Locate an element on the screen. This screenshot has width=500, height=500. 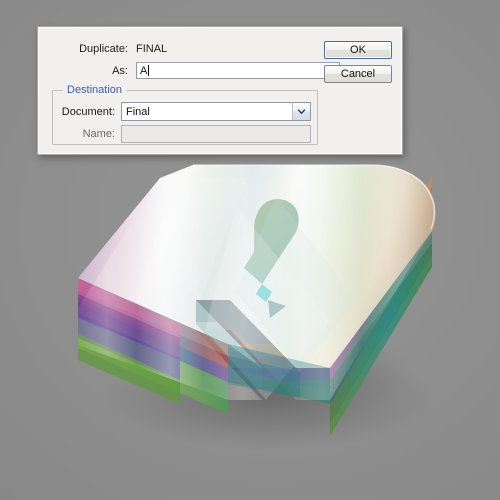
name-row: Name: is located at coordinates (186, 134).